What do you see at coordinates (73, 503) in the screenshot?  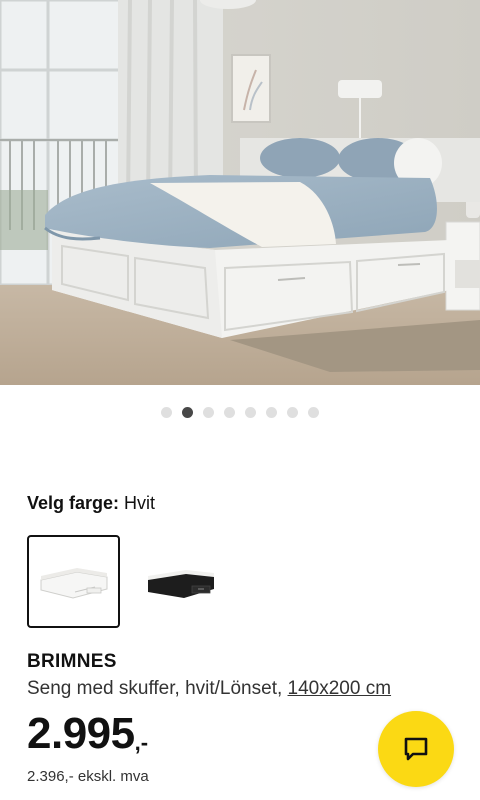 I see `color-label: Velg farge:` at bounding box center [73, 503].